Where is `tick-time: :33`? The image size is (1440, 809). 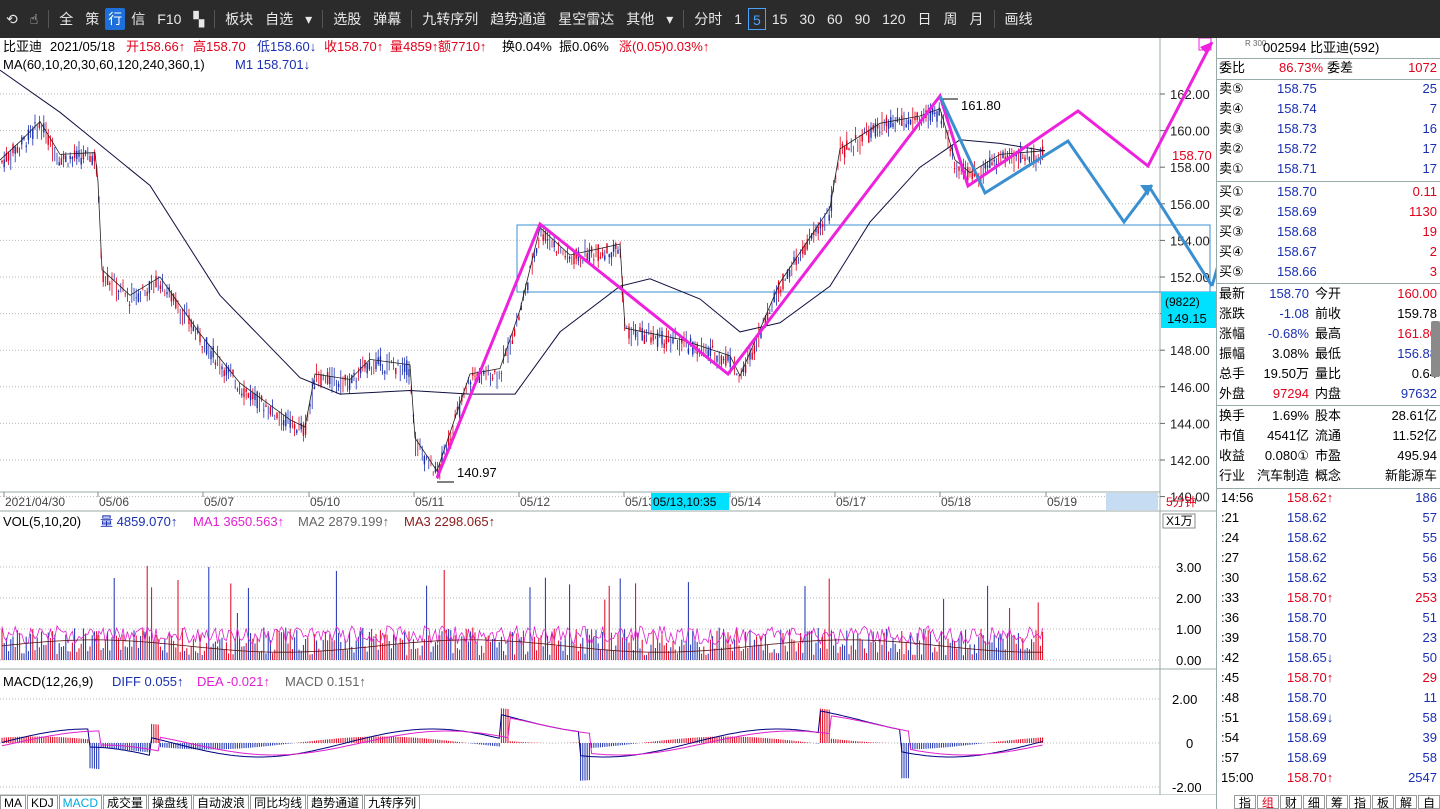
tick-time: :33 is located at coordinates (1230, 597).